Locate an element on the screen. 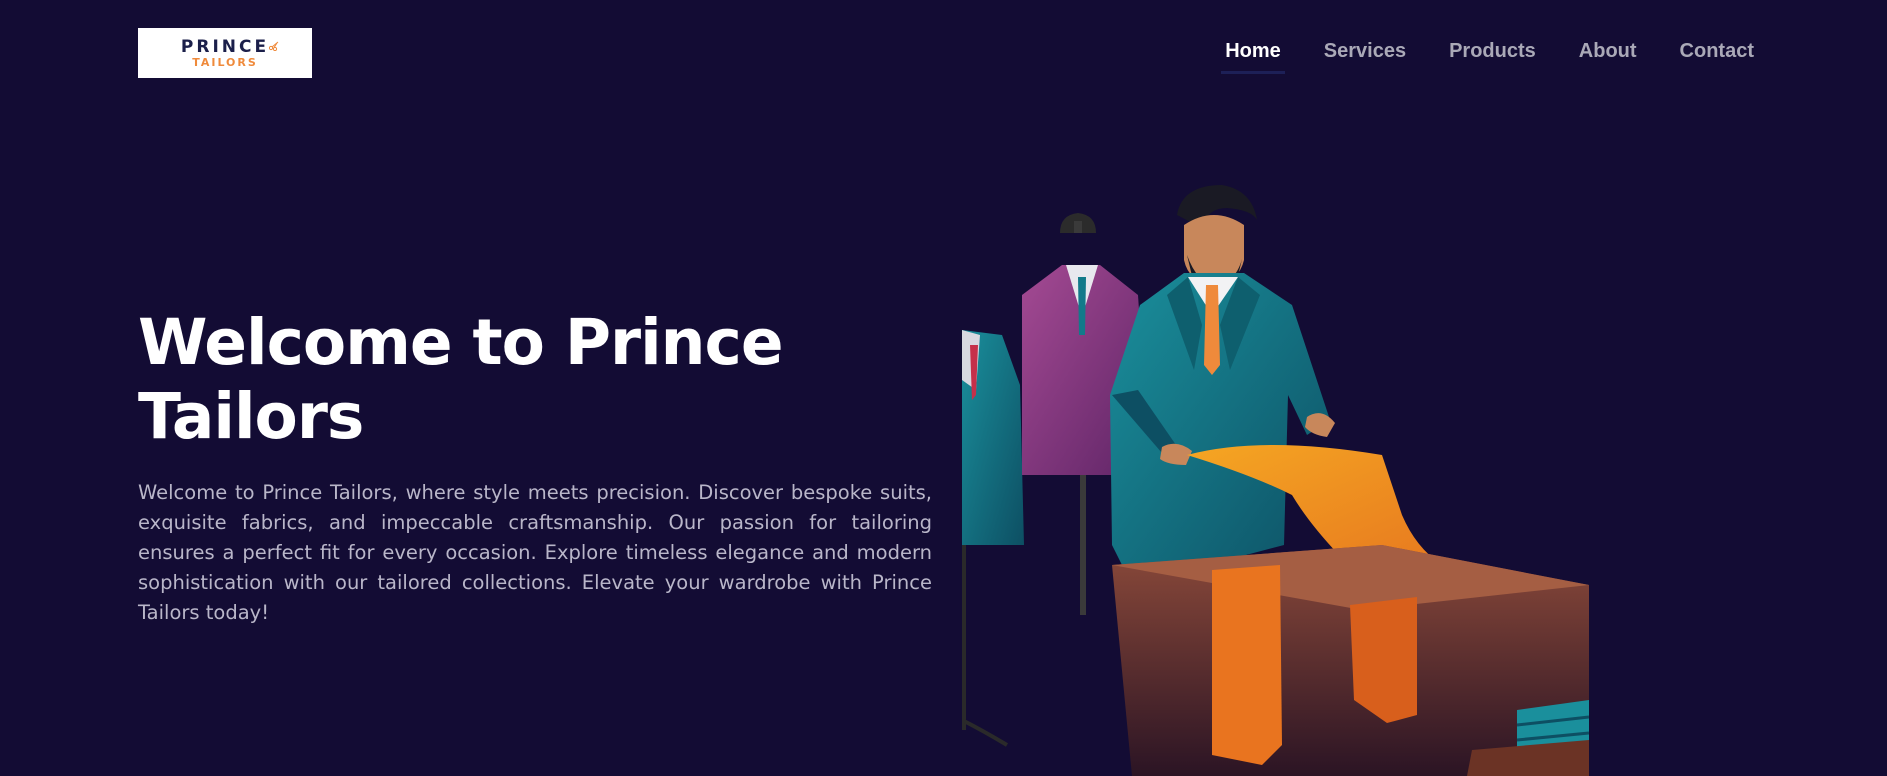 The height and width of the screenshot is (776, 1887). nav-about: About is located at coordinates (1608, 56).